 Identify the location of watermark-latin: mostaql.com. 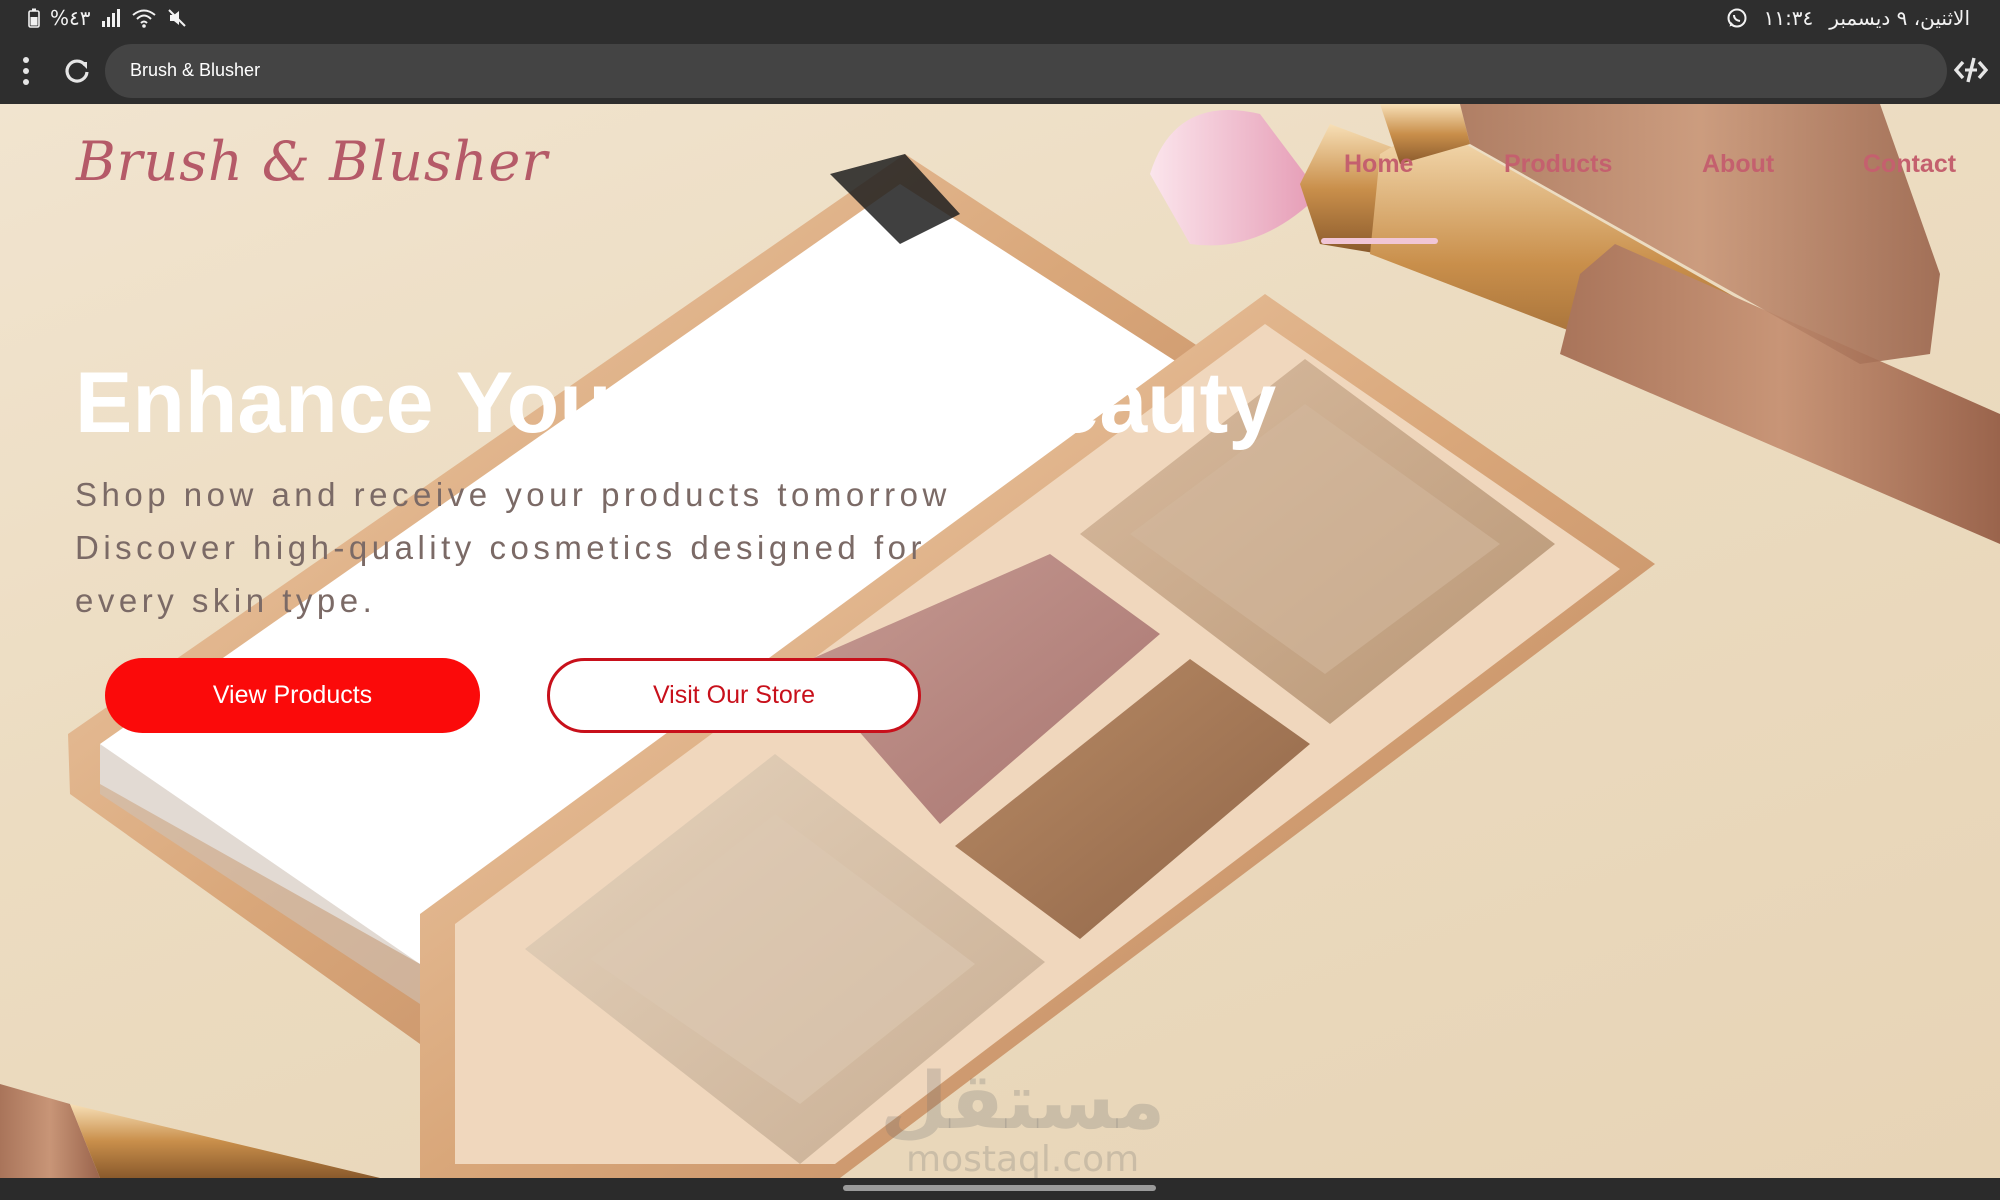
(1023, 1158).